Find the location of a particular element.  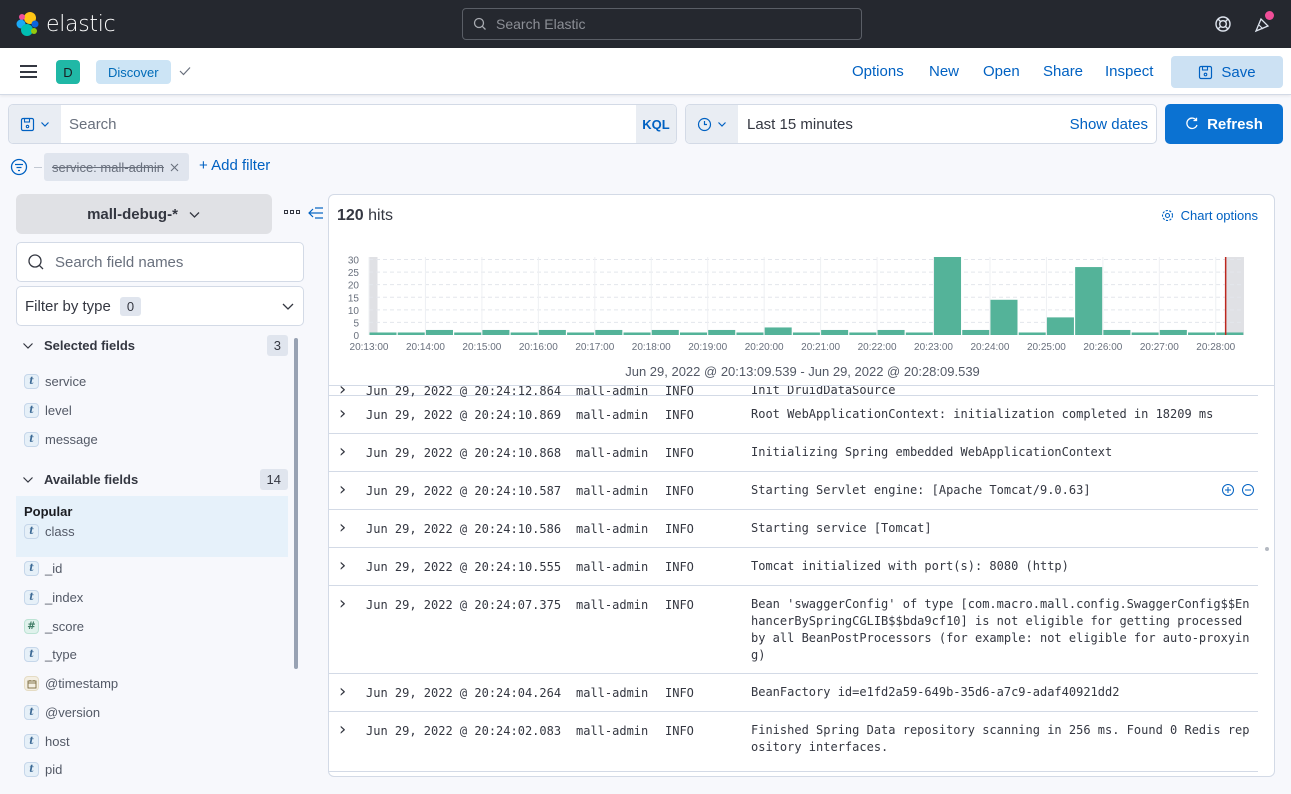

field-item: t _index is located at coordinates (53, 597).